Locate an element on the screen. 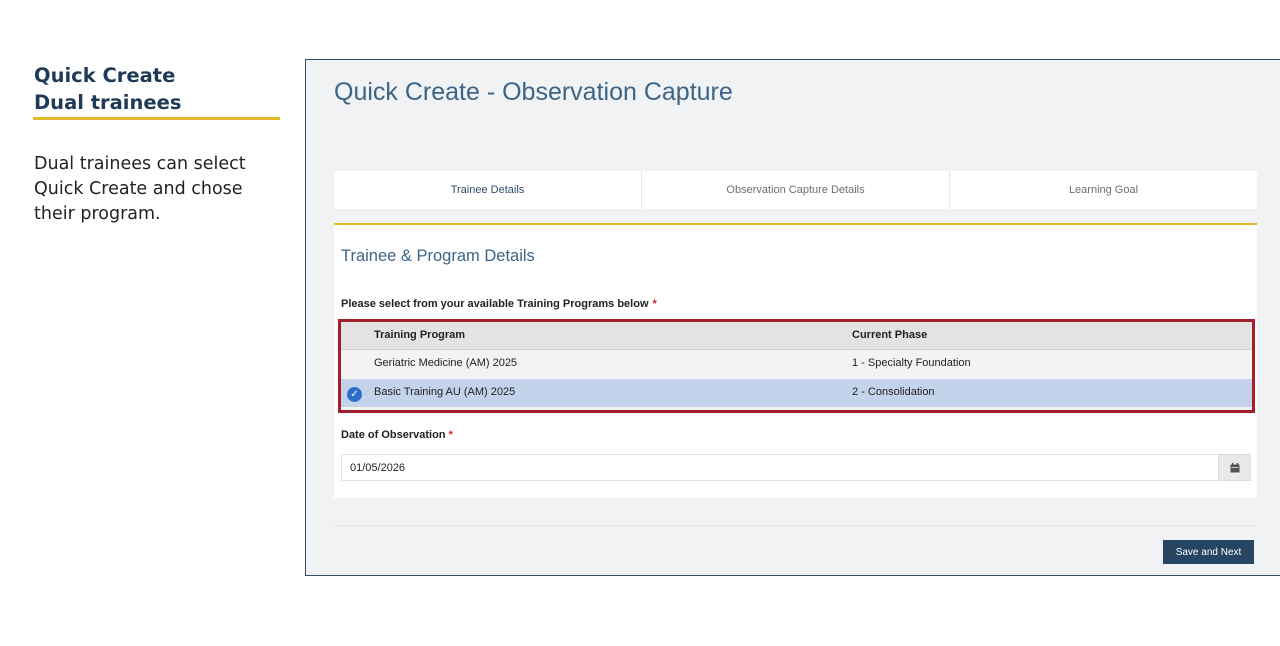  slide-title-underline is located at coordinates (156, 118).